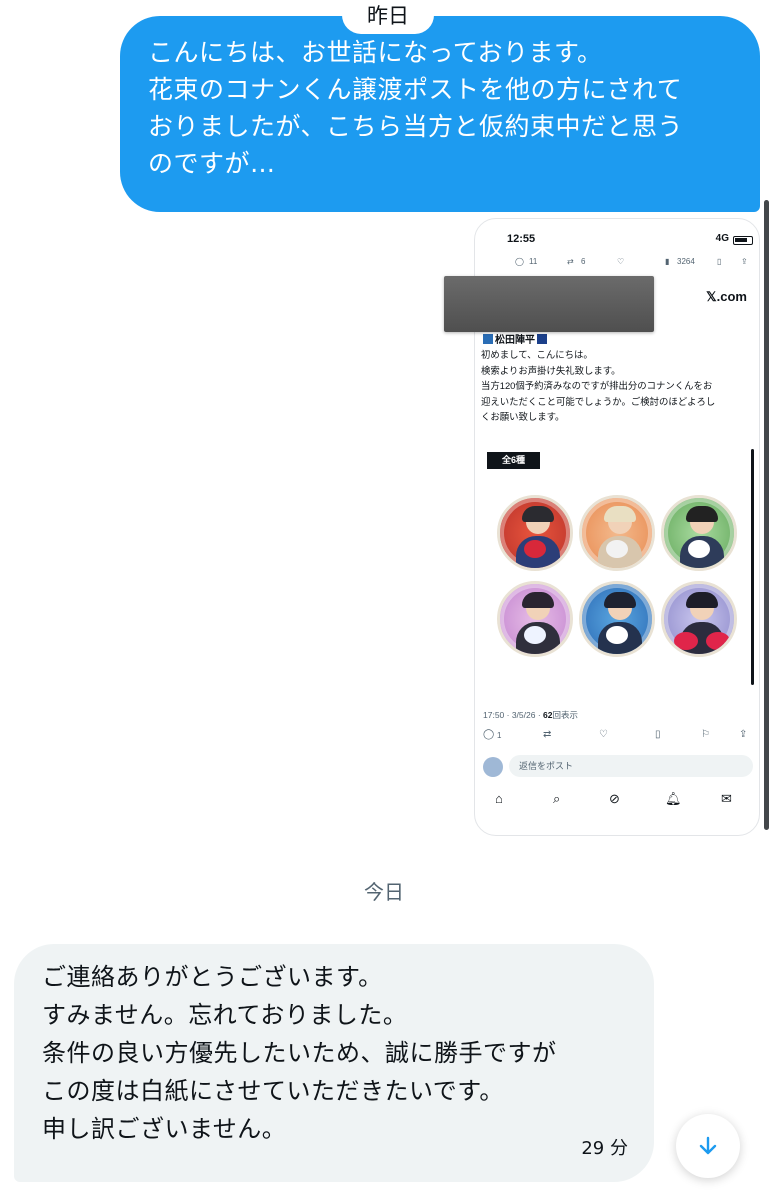 This screenshot has height=1200, width=774. What do you see at coordinates (521, 239) in the screenshot?
I see `status-time: 12:55` at bounding box center [521, 239].